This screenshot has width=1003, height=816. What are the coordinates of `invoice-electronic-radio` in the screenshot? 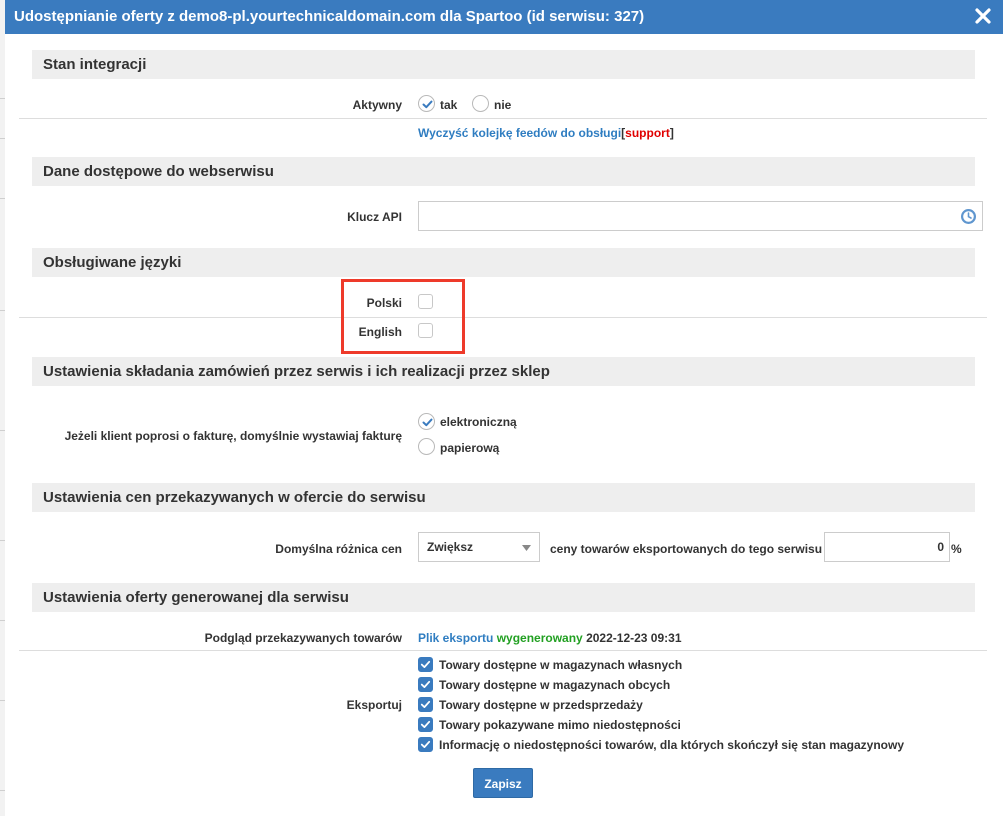 It's located at (426, 421).